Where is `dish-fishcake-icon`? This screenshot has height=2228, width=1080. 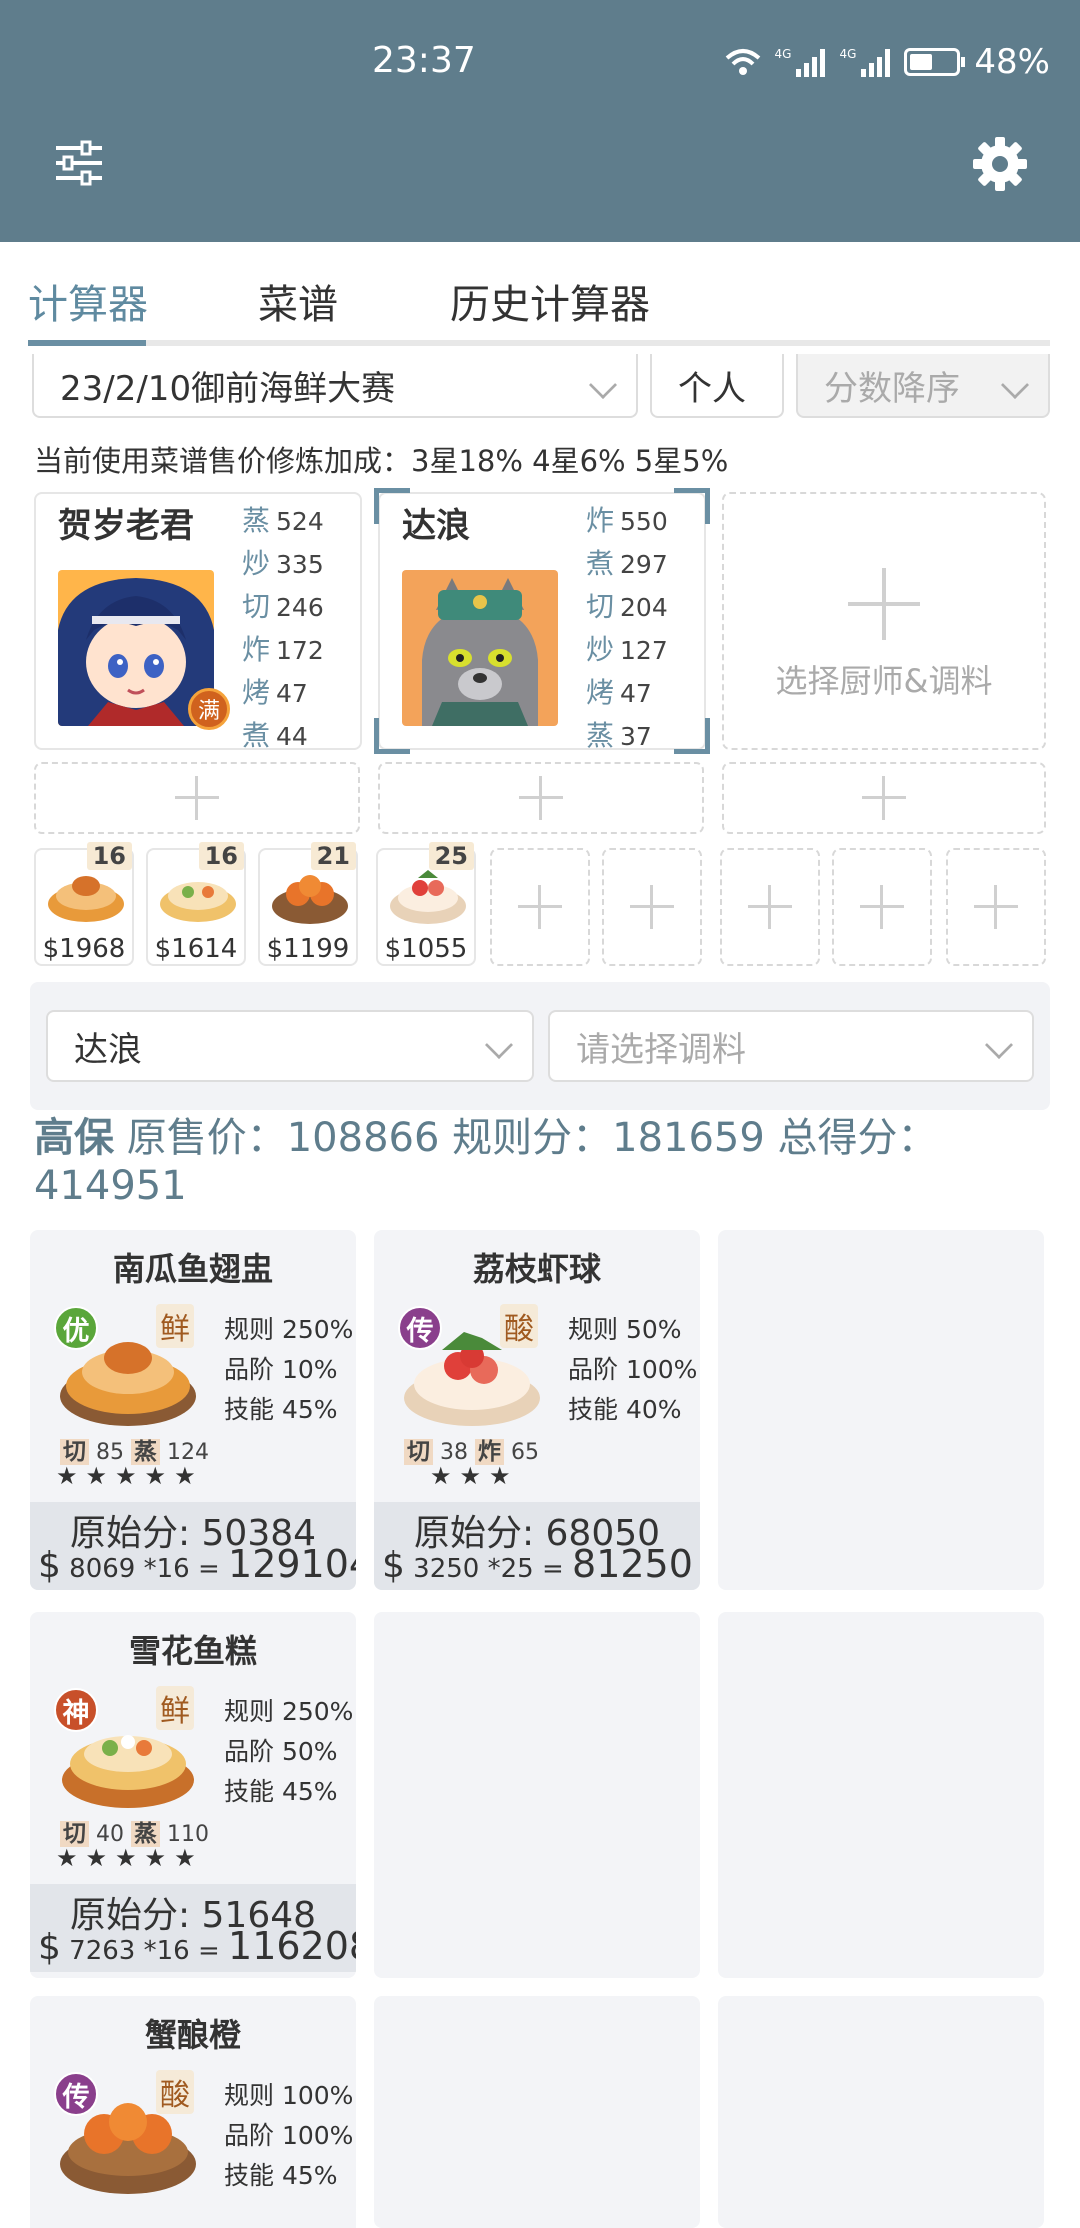
dish-fishcake-icon is located at coordinates (198, 902).